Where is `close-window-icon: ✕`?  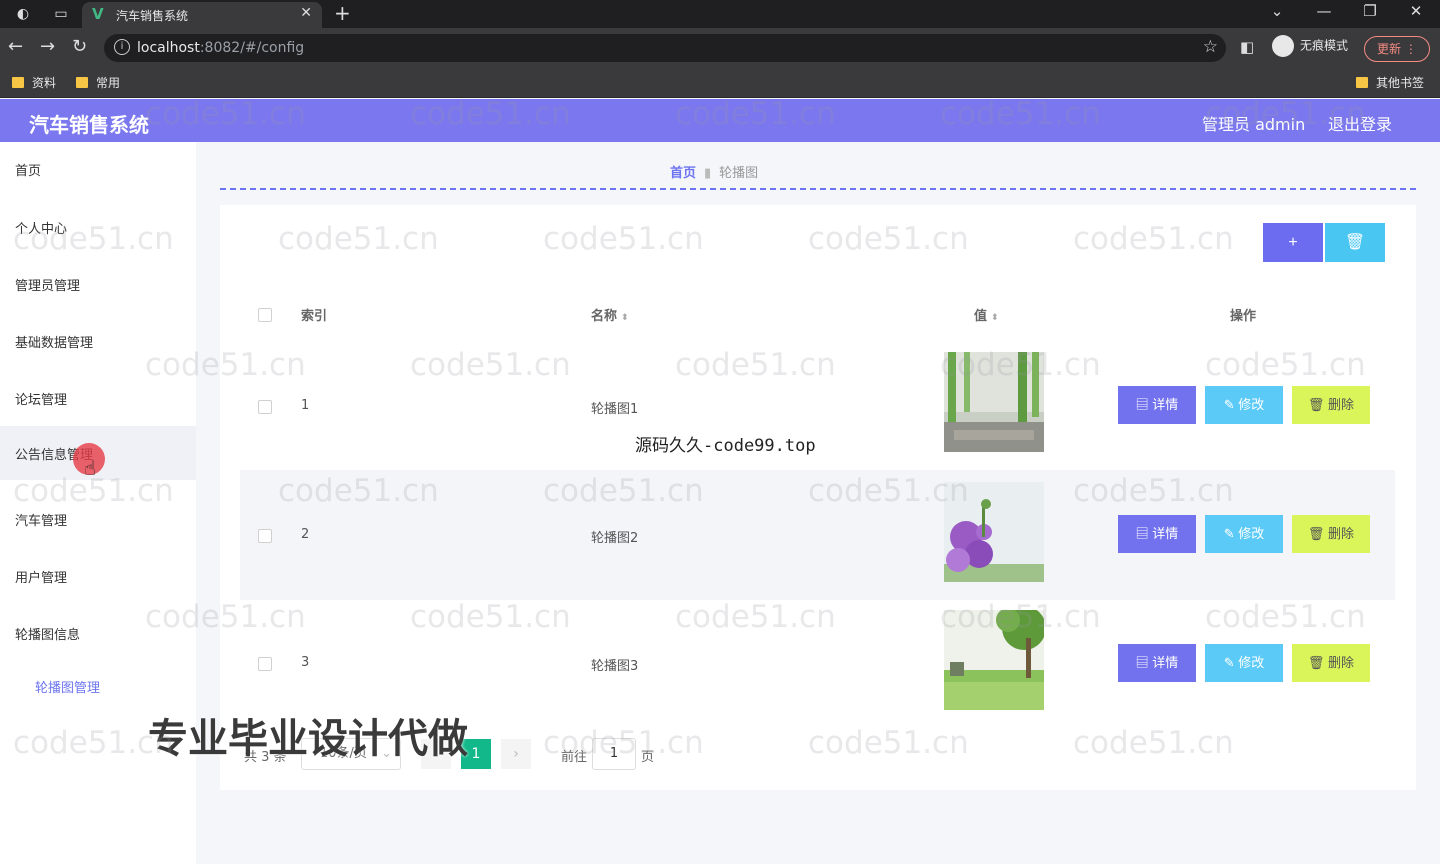
close-window-icon: ✕ is located at coordinates (1416, 11).